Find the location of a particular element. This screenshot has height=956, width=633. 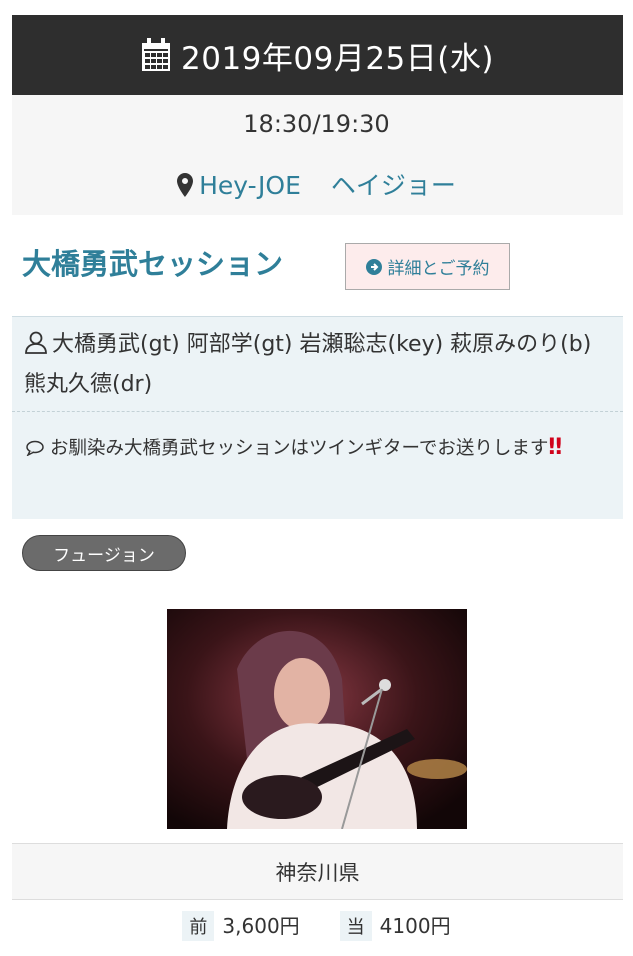

price-line: 前 3,600円 当 4100円 is located at coordinates (316, 925).